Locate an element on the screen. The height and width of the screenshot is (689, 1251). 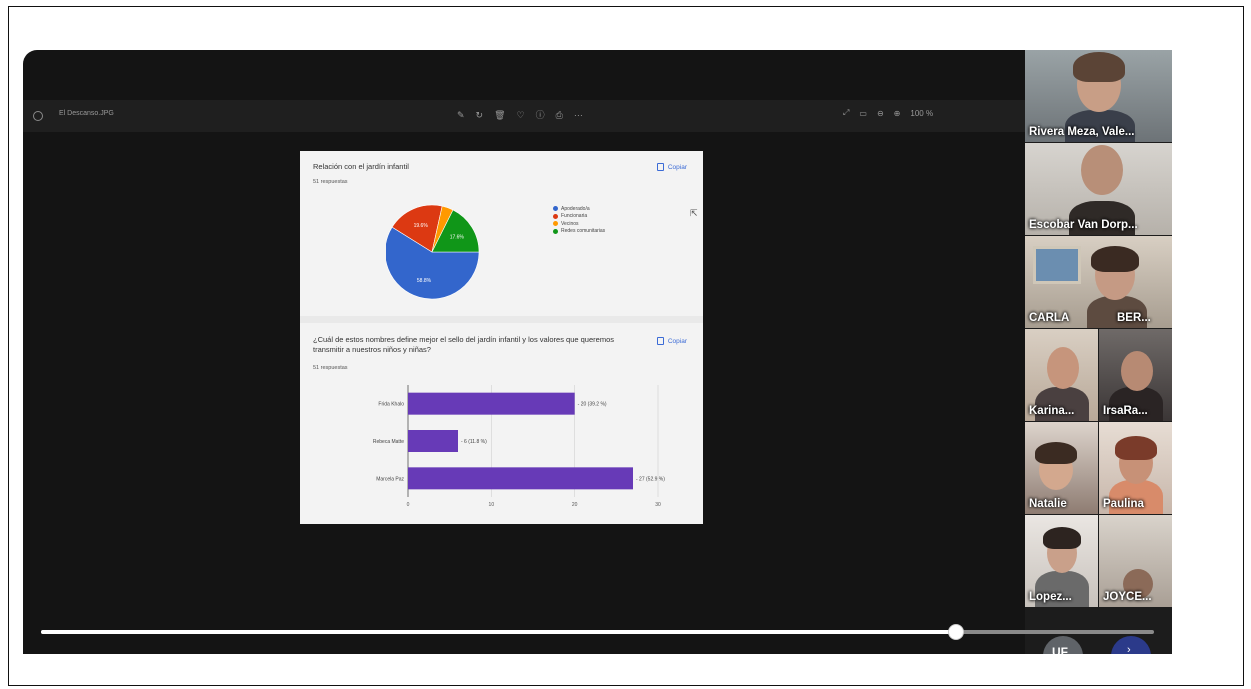
mouse-cursor-icon: ⇱ is located at coordinates (694, 213).